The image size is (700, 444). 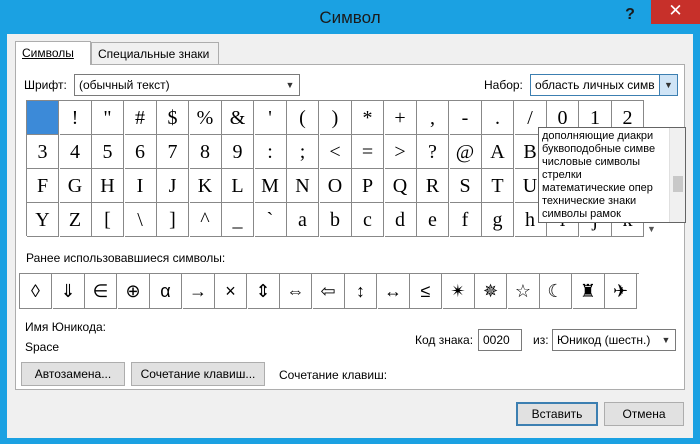 I want to click on subset-option: символы рамок, so click(x=606, y=214).